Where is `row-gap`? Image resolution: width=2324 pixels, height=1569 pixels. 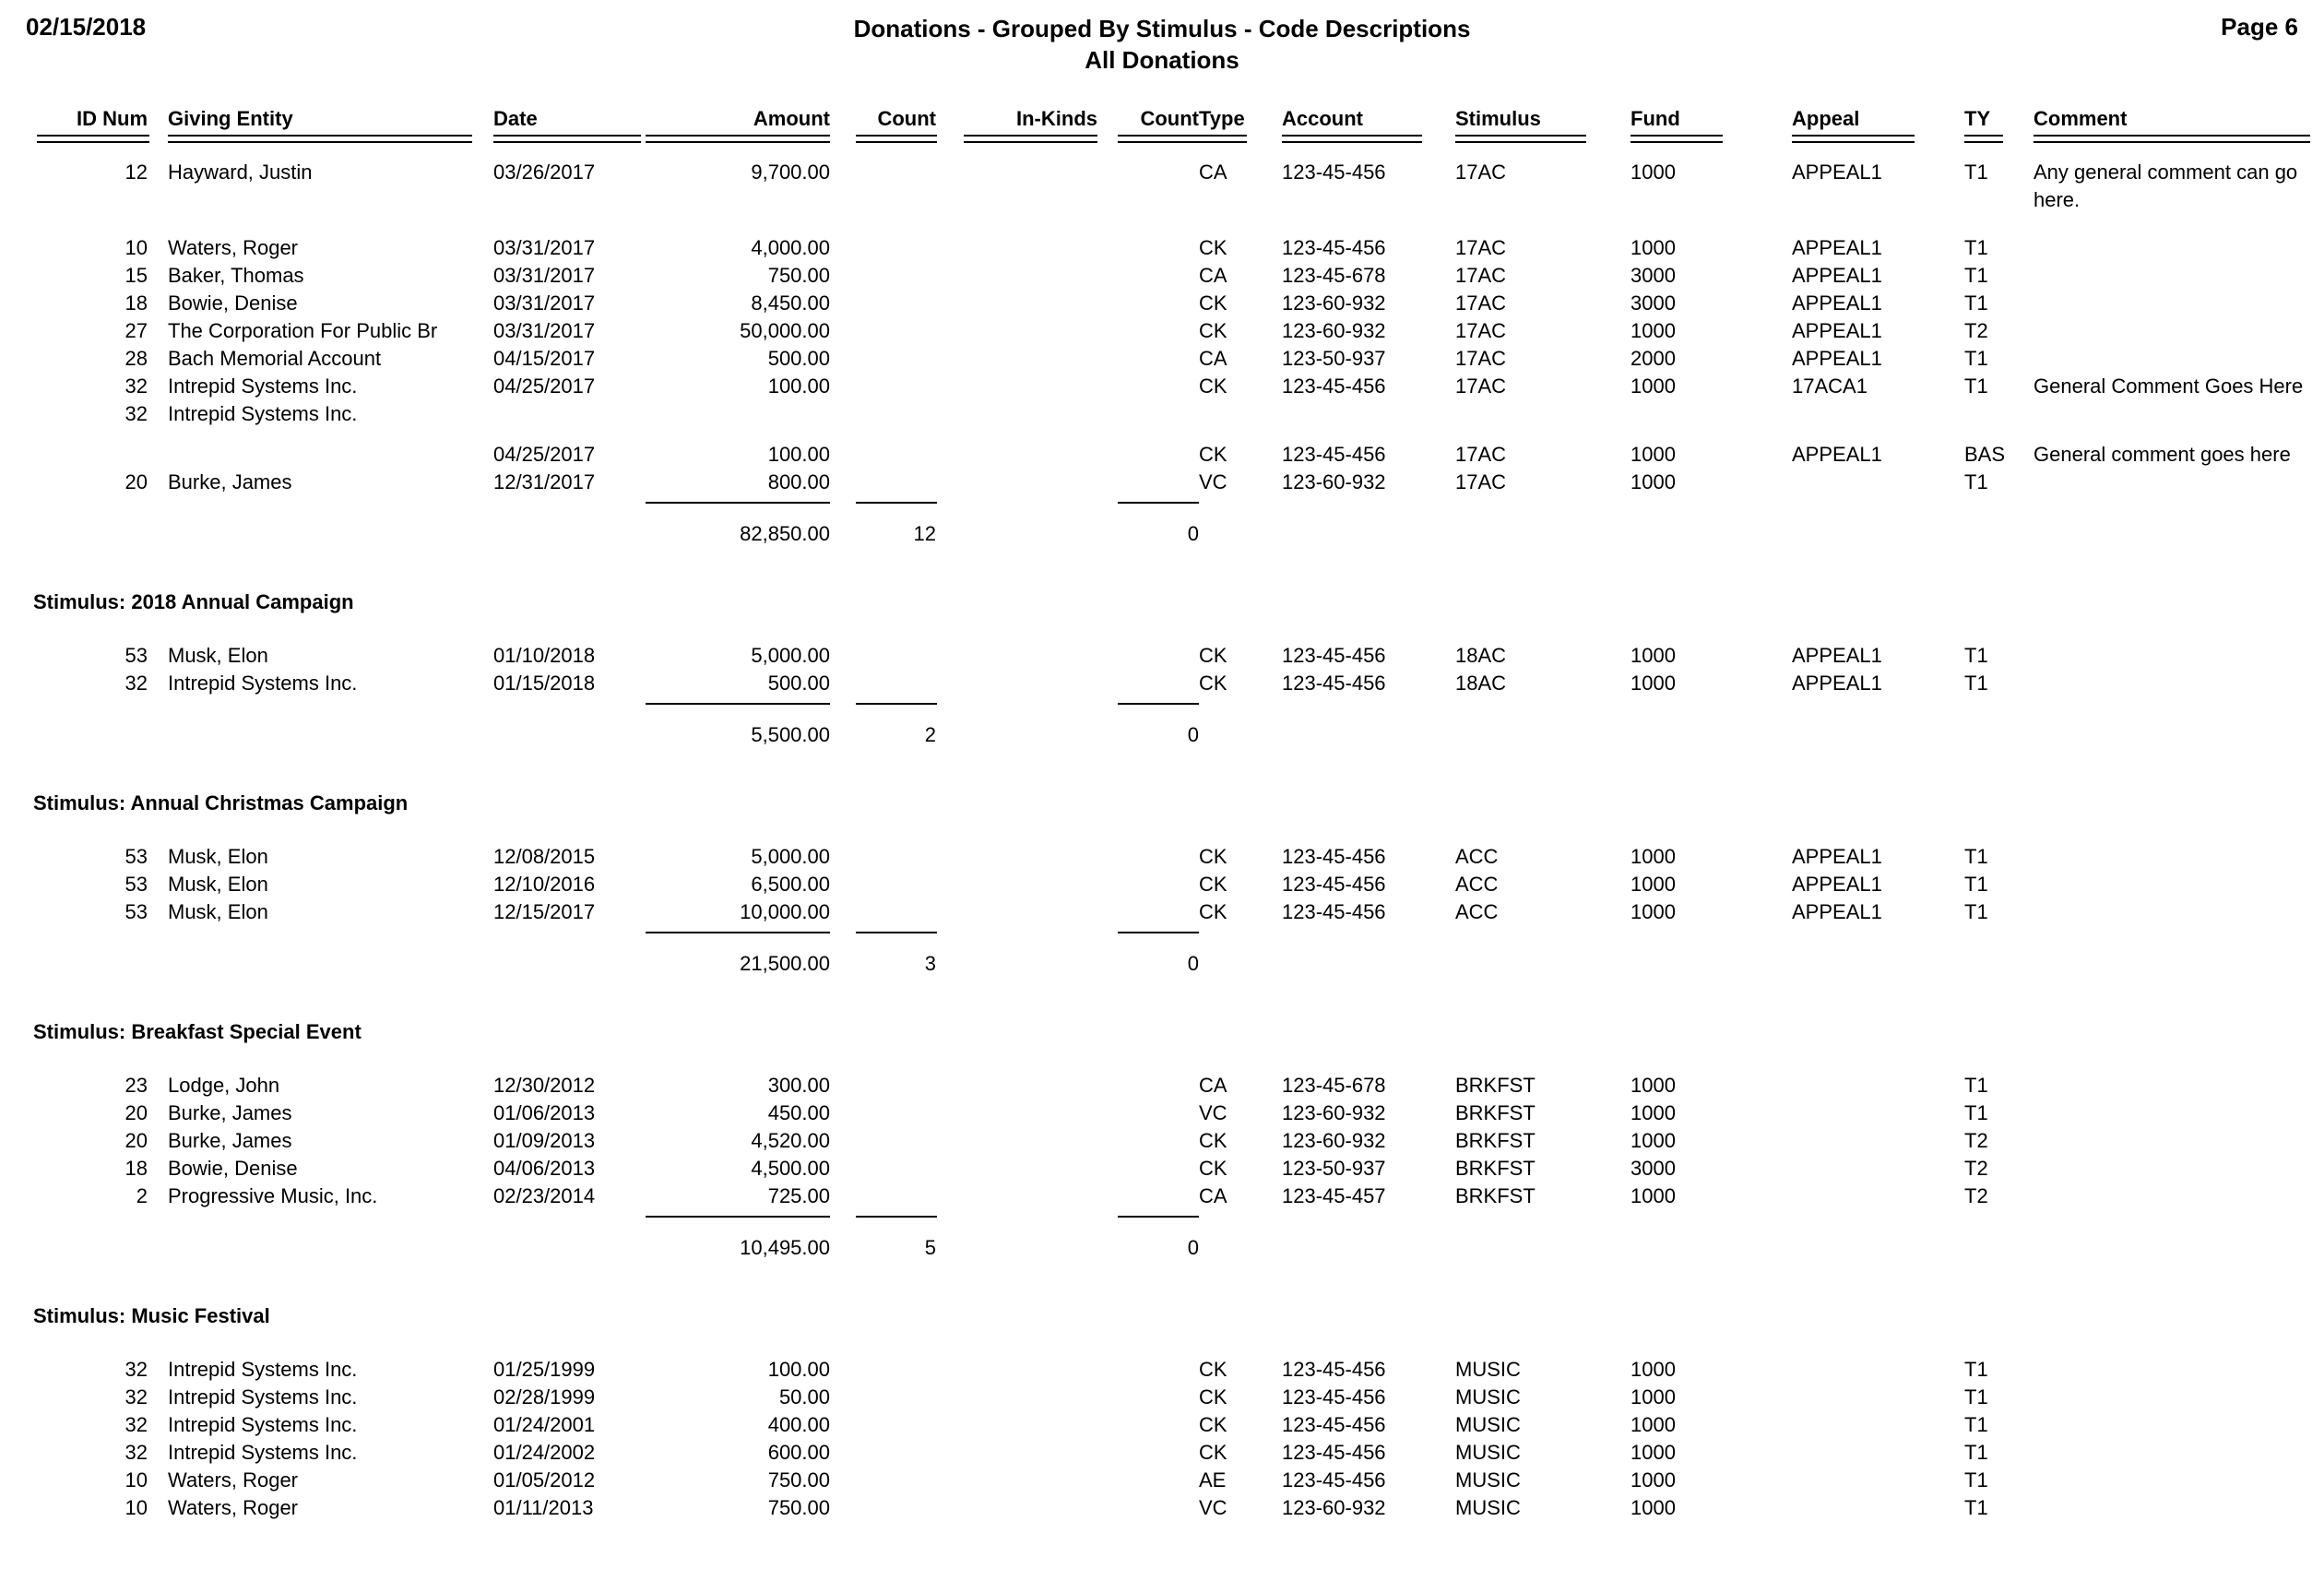
row-gap is located at coordinates (1162, 224).